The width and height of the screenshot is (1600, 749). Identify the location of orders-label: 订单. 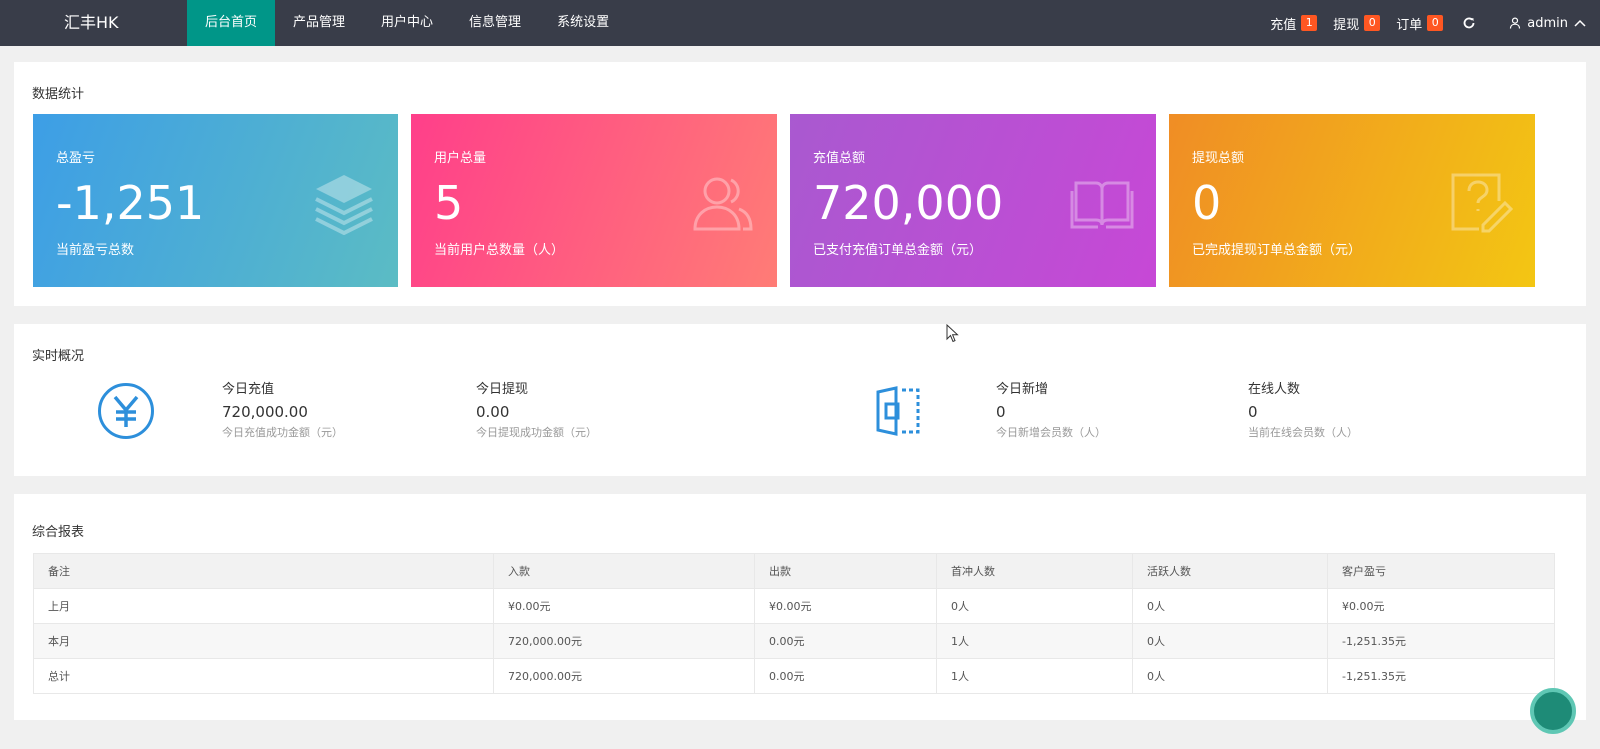
(1409, 25).